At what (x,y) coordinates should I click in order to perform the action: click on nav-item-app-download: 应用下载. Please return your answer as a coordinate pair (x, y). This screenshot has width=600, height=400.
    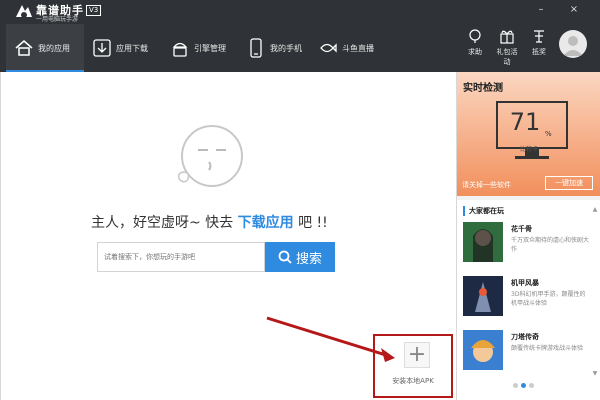
    Looking at the image, I should click on (127, 48).